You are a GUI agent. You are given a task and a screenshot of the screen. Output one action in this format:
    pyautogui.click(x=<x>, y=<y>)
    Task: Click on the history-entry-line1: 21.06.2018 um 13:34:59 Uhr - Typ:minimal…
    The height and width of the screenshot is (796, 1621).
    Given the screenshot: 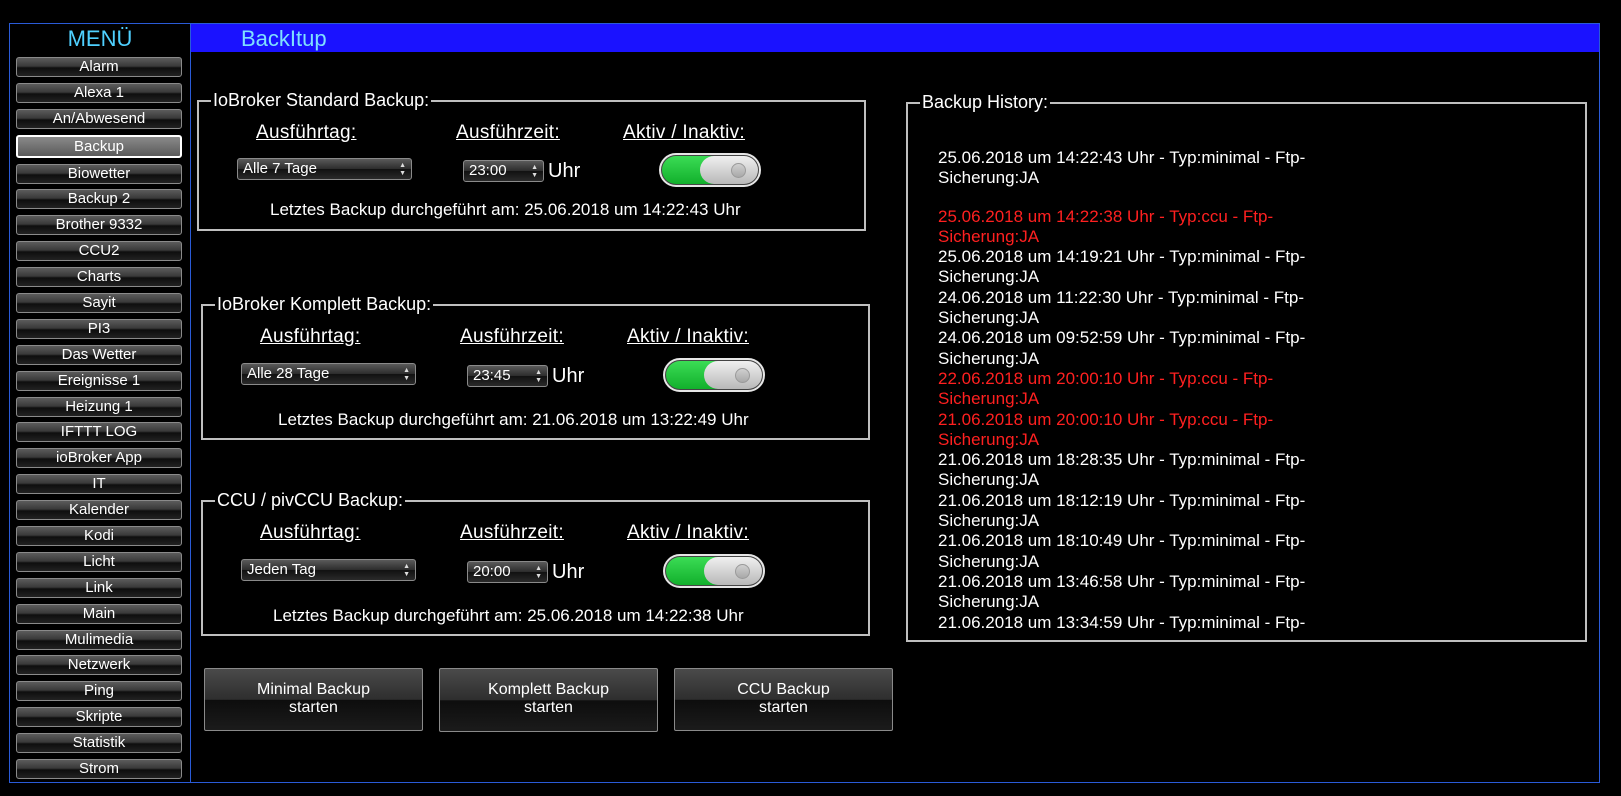 What is the action you would take?
    pyautogui.click(x=1122, y=622)
    